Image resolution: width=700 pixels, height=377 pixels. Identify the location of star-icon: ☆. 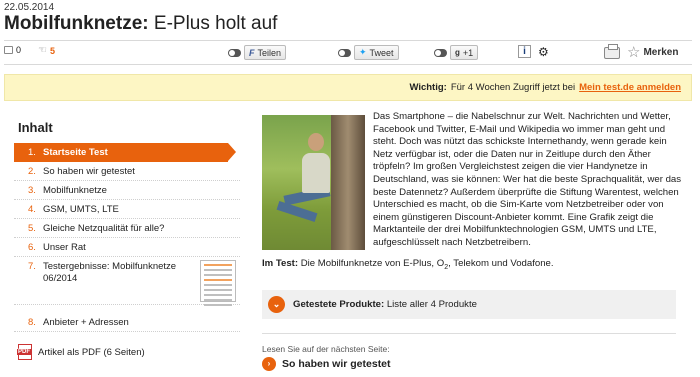
(634, 52).